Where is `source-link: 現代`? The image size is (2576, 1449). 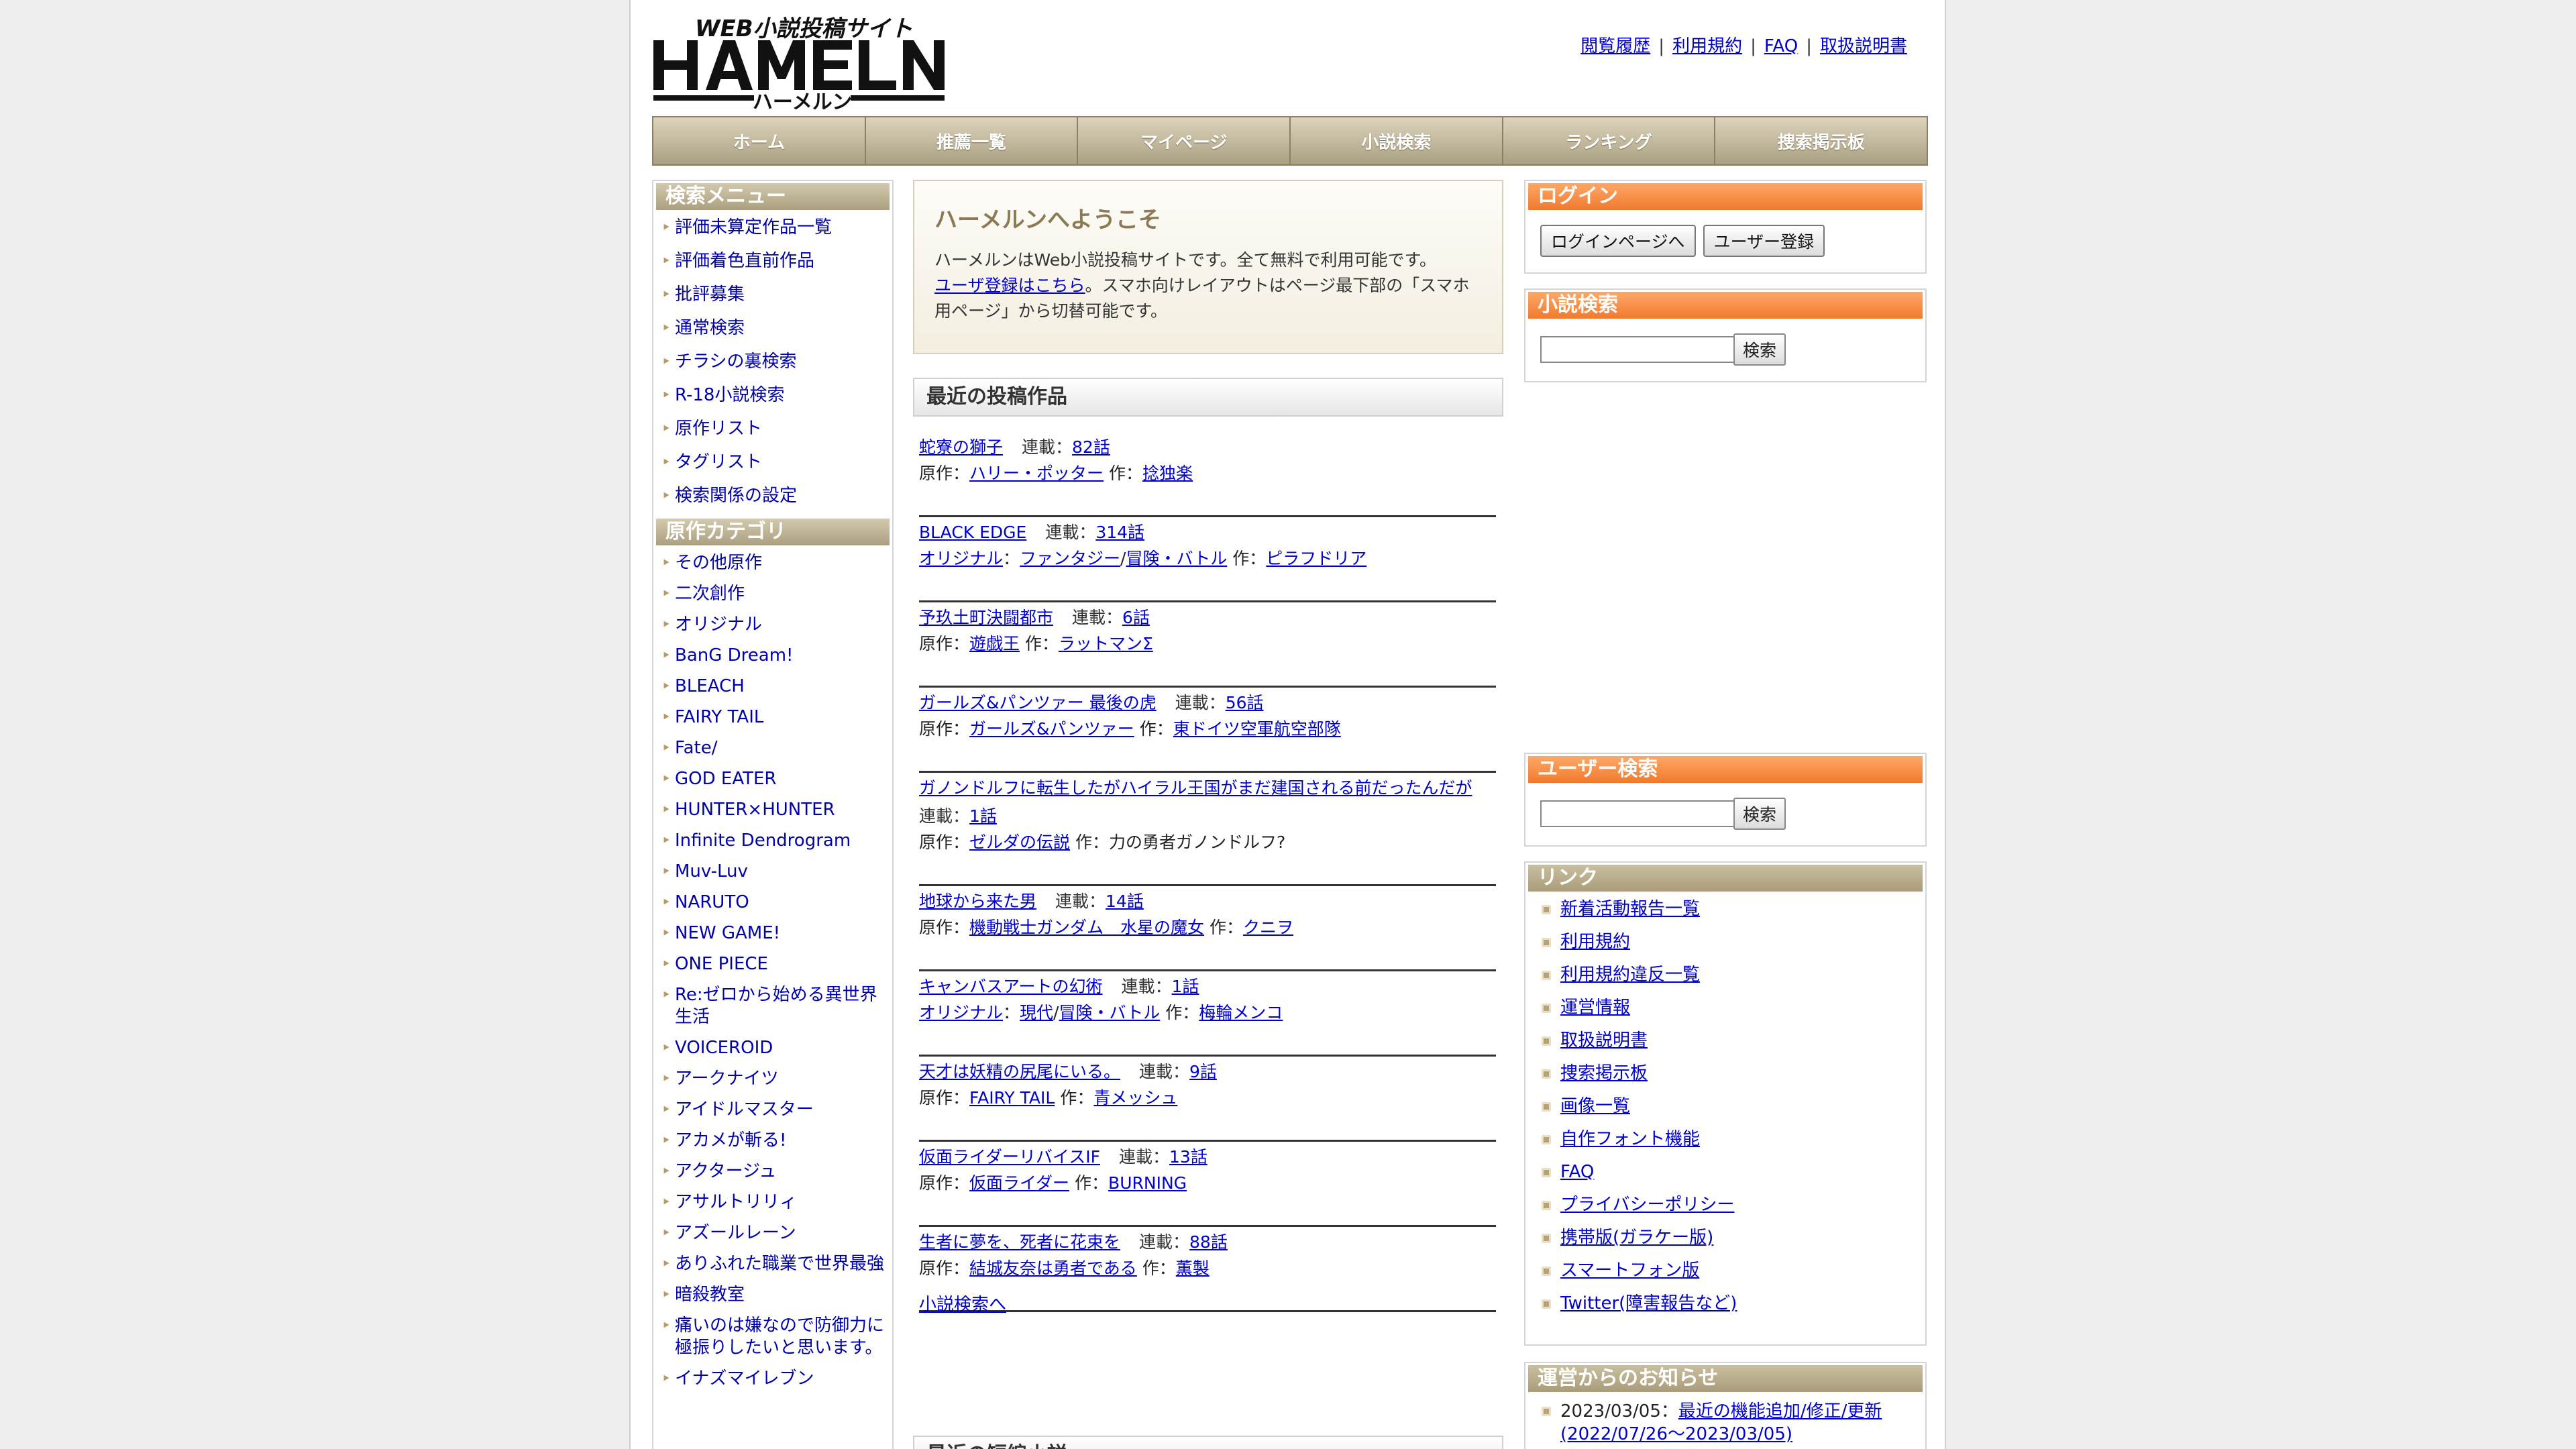
source-link: 現代 is located at coordinates (1036, 1012).